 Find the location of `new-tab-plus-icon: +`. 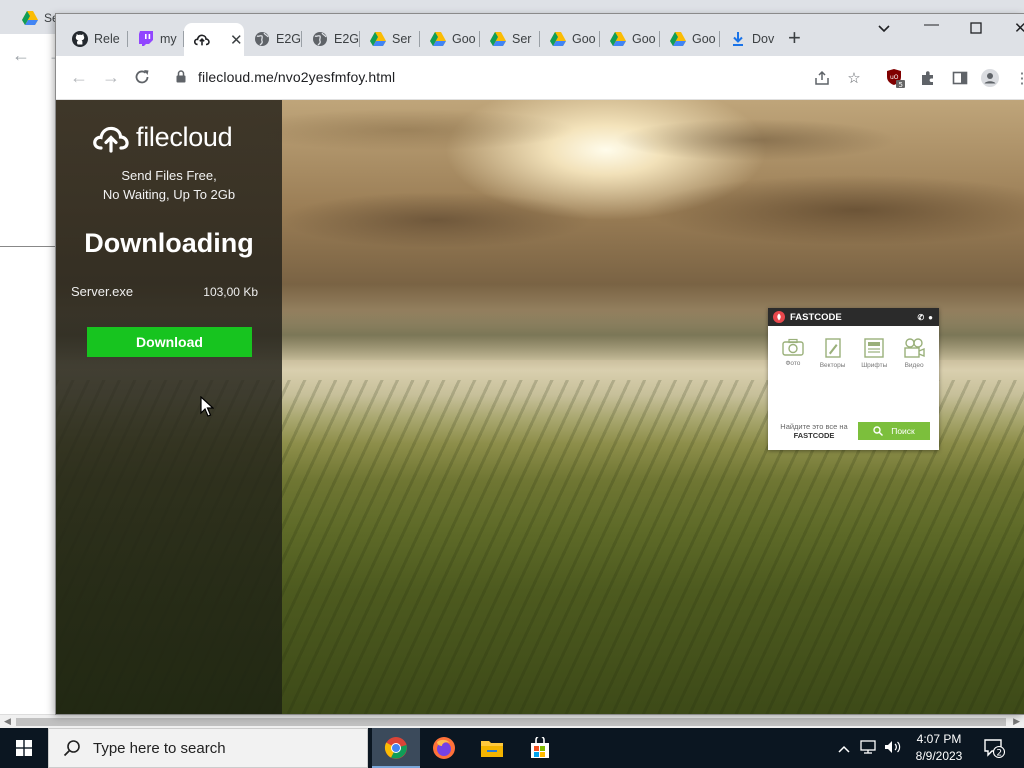

new-tab-plus-icon: + is located at coordinates (794, 38).